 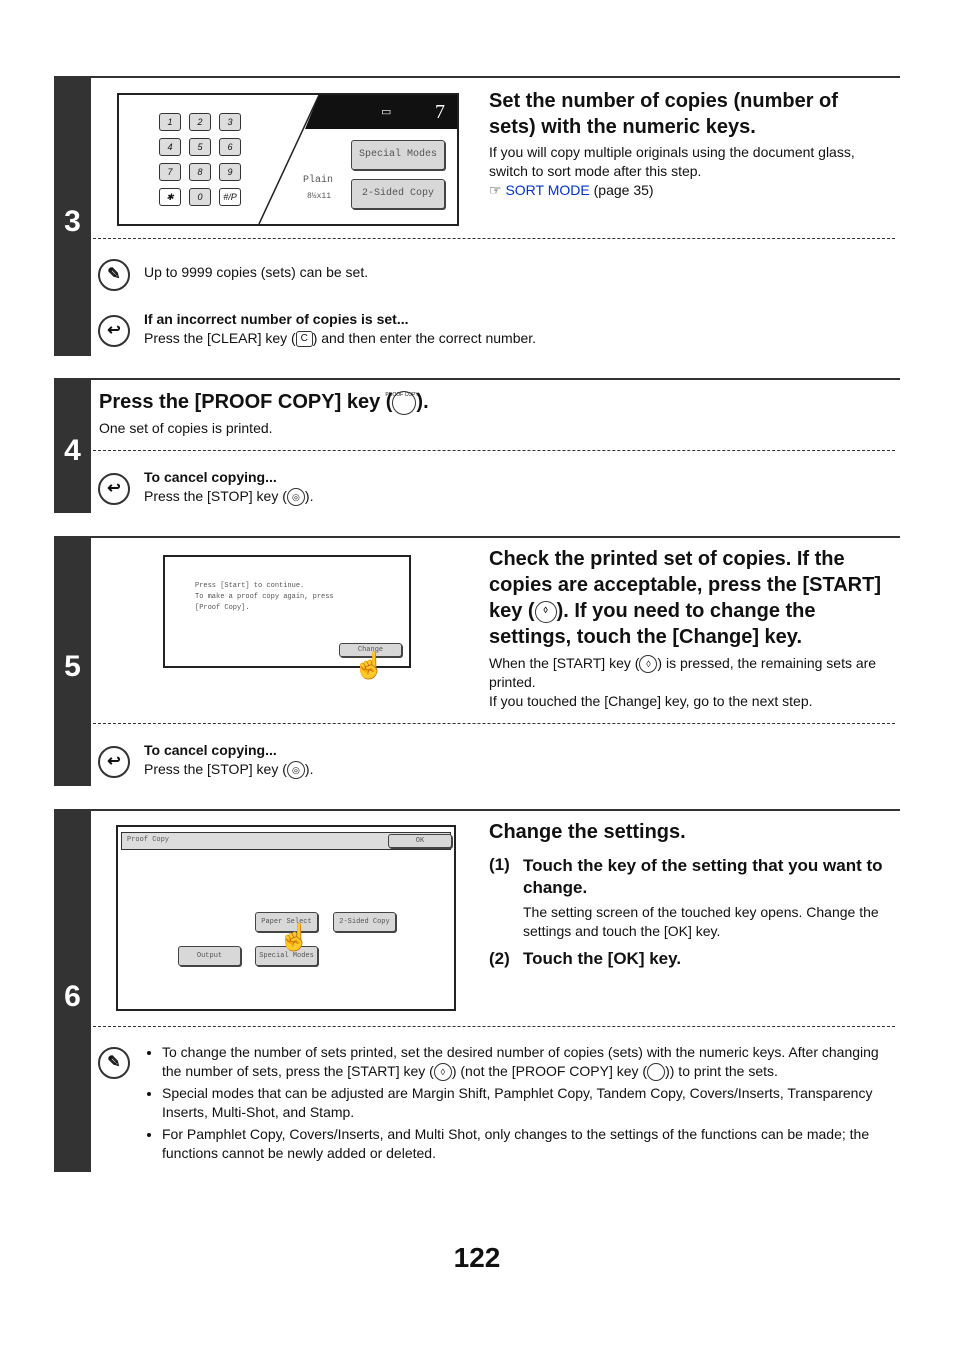 What do you see at coordinates (148, 840) in the screenshot?
I see `screen-title: Proof Copy` at bounding box center [148, 840].